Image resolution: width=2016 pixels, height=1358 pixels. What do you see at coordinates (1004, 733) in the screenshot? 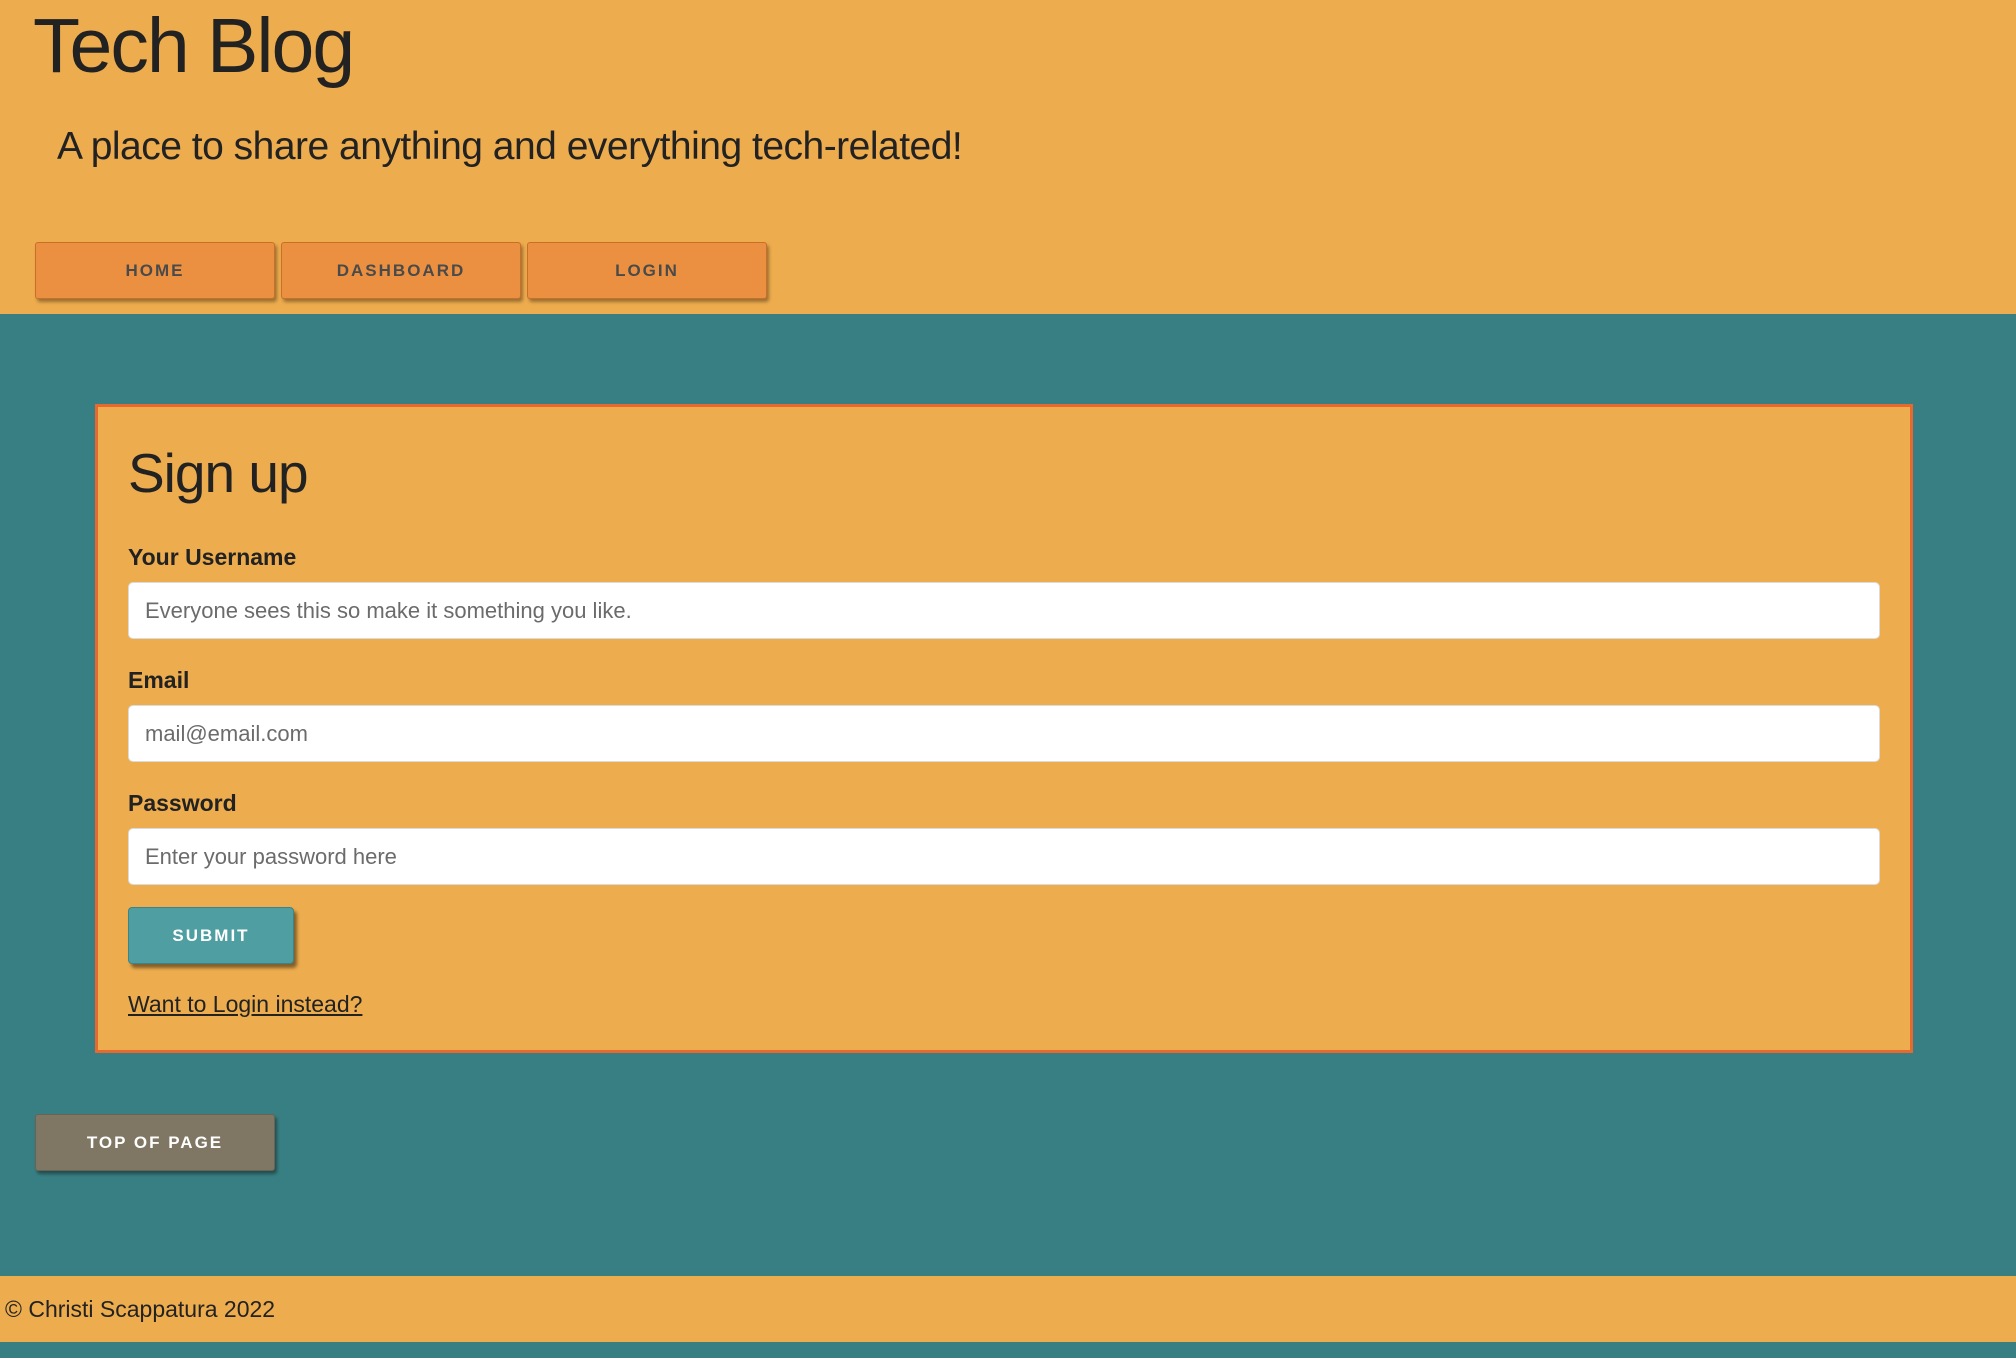
I see `email-input` at bounding box center [1004, 733].